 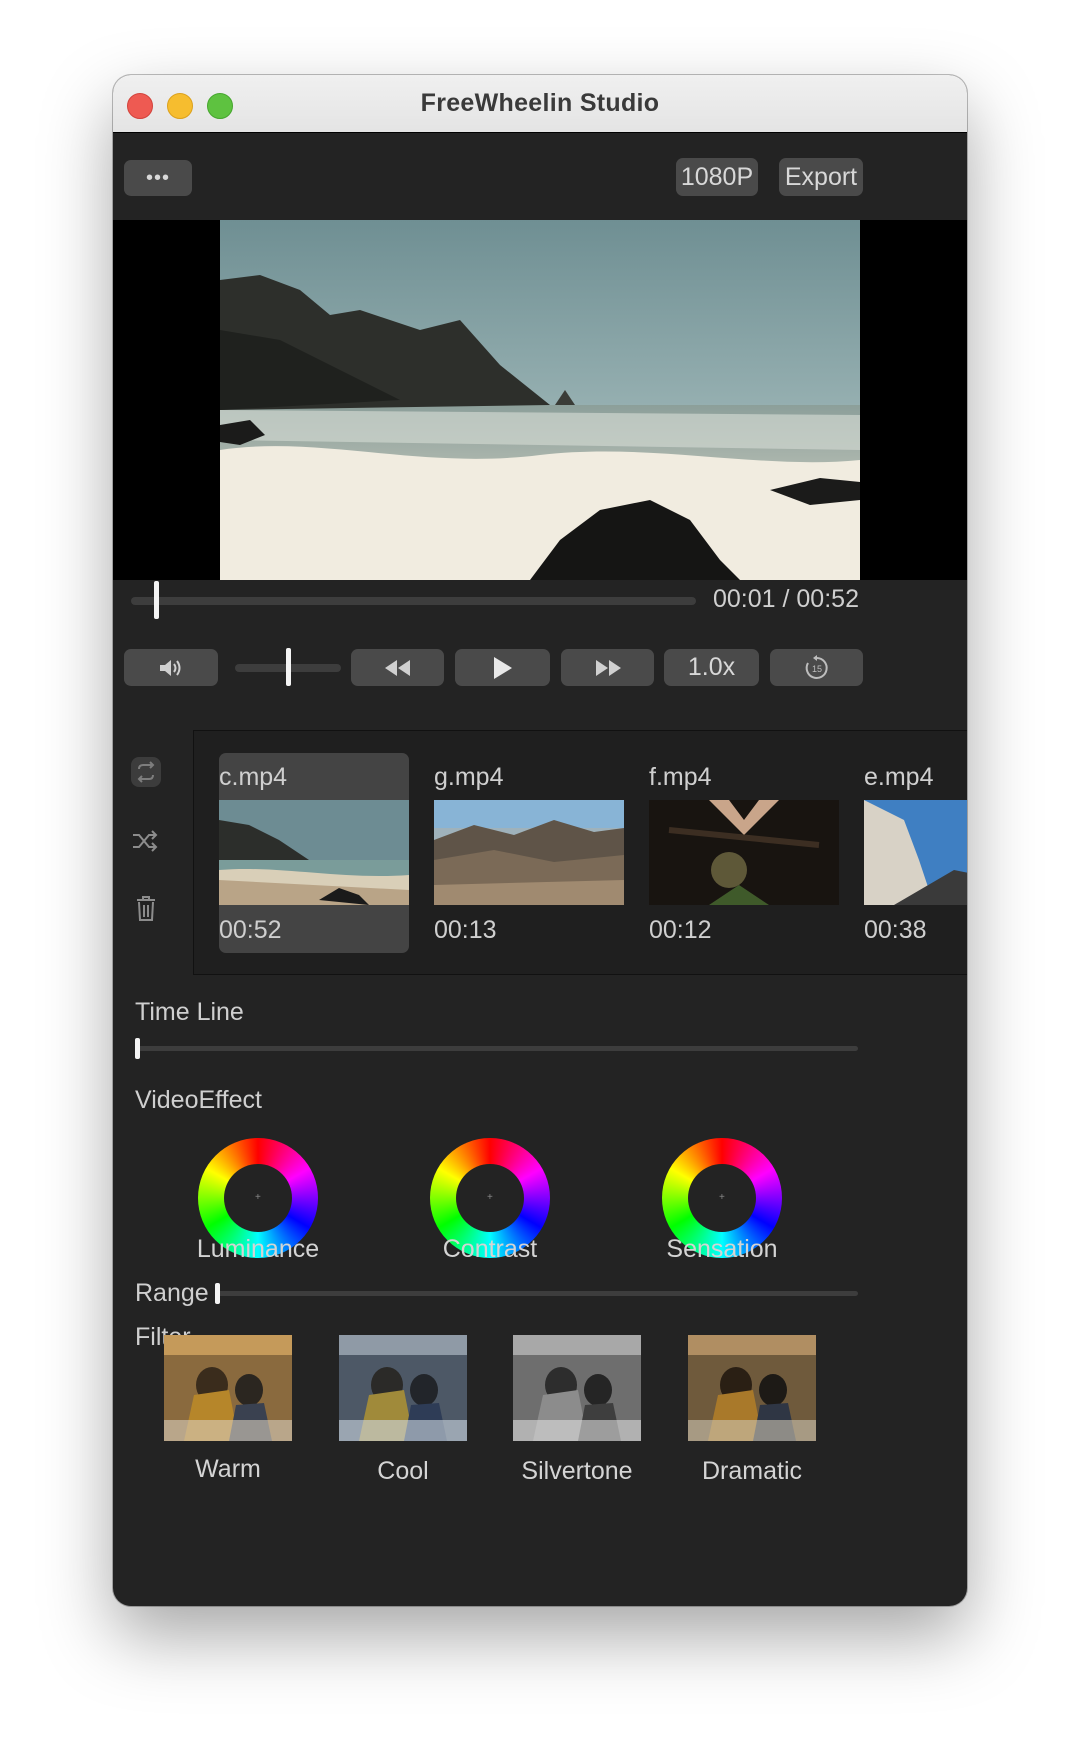 What do you see at coordinates (250, 930) in the screenshot?
I see `clip-duration: 00:52` at bounding box center [250, 930].